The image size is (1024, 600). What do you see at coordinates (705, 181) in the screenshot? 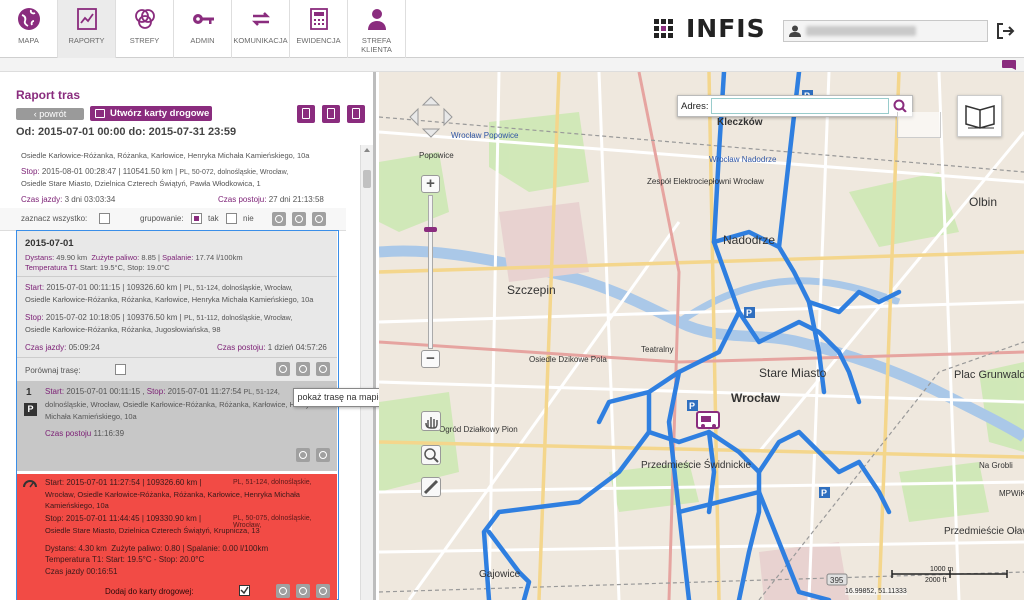
I see `map-label: Zespół Elektrociepłowni Wrocław` at bounding box center [705, 181].